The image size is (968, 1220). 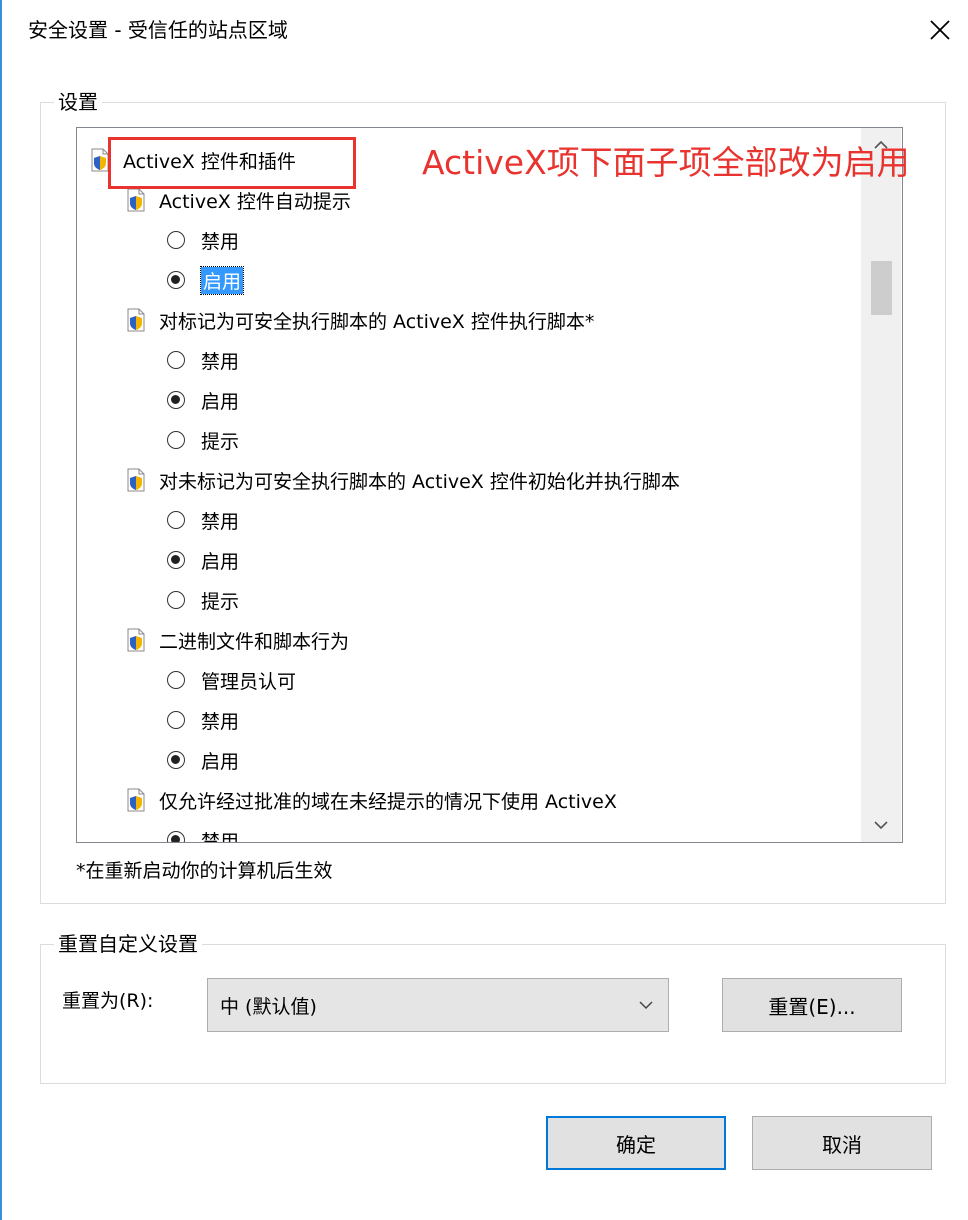 What do you see at coordinates (100, 160) in the screenshot?
I see `settings-category-icon` at bounding box center [100, 160].